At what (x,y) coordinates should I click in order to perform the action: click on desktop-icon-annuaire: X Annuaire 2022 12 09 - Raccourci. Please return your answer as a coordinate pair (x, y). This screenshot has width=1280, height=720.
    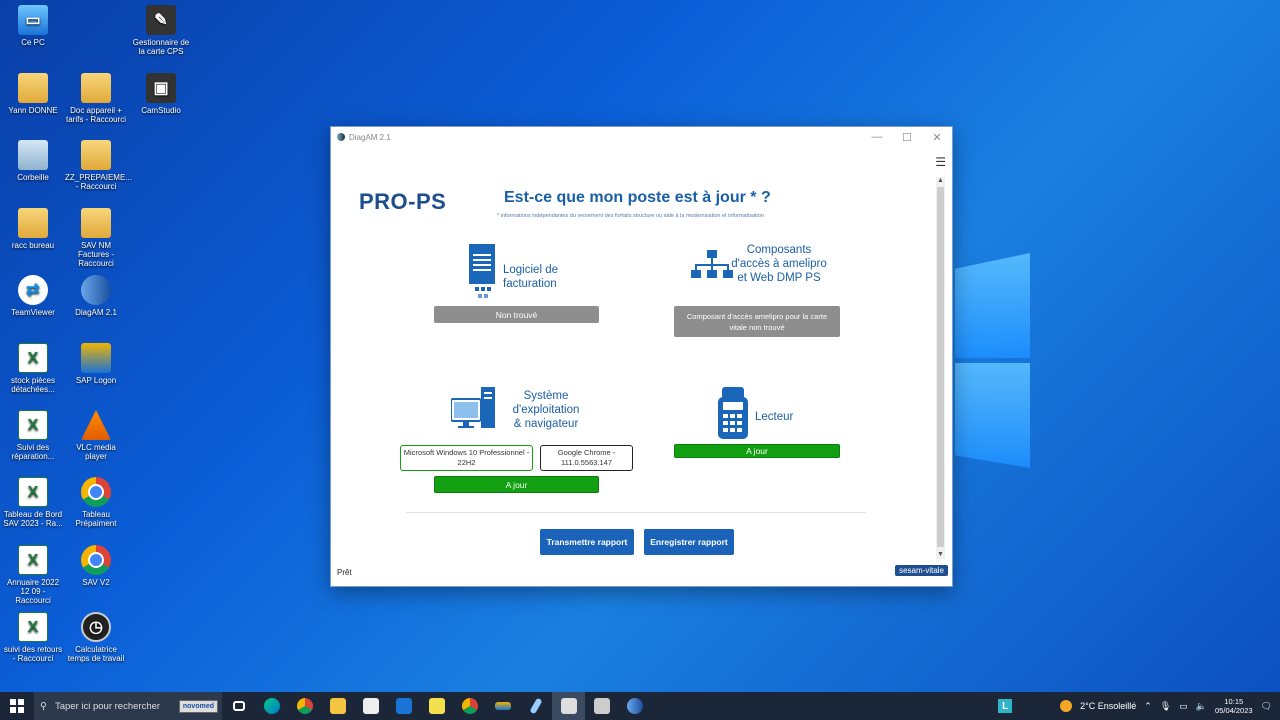
    Looking at the image, I should click on (33, 575).